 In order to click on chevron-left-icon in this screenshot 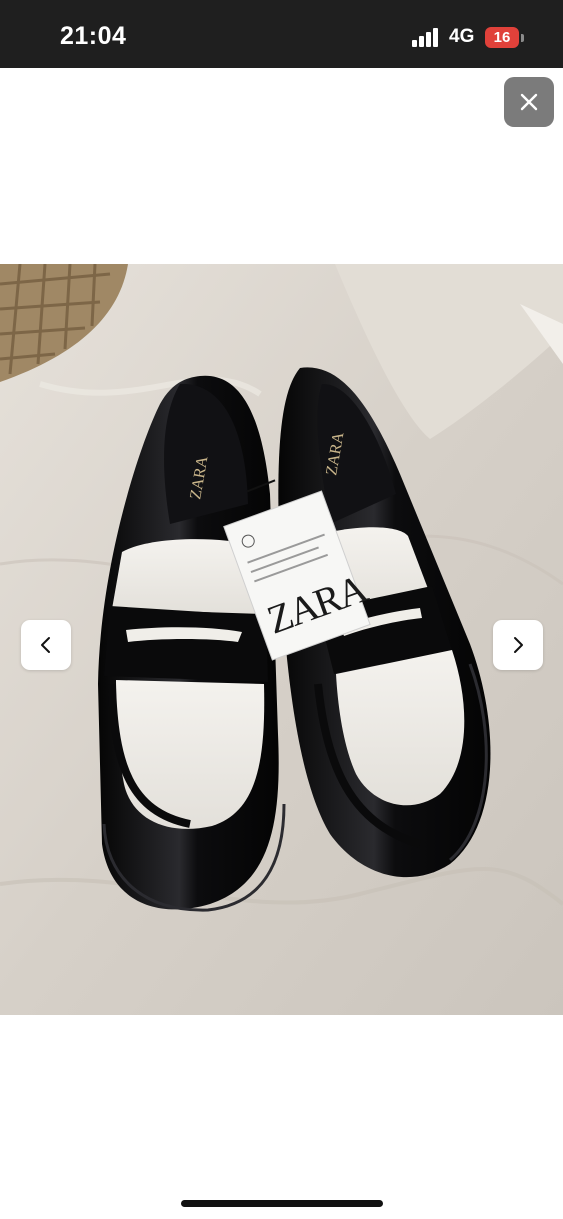, I will do `click(45, 645)`.